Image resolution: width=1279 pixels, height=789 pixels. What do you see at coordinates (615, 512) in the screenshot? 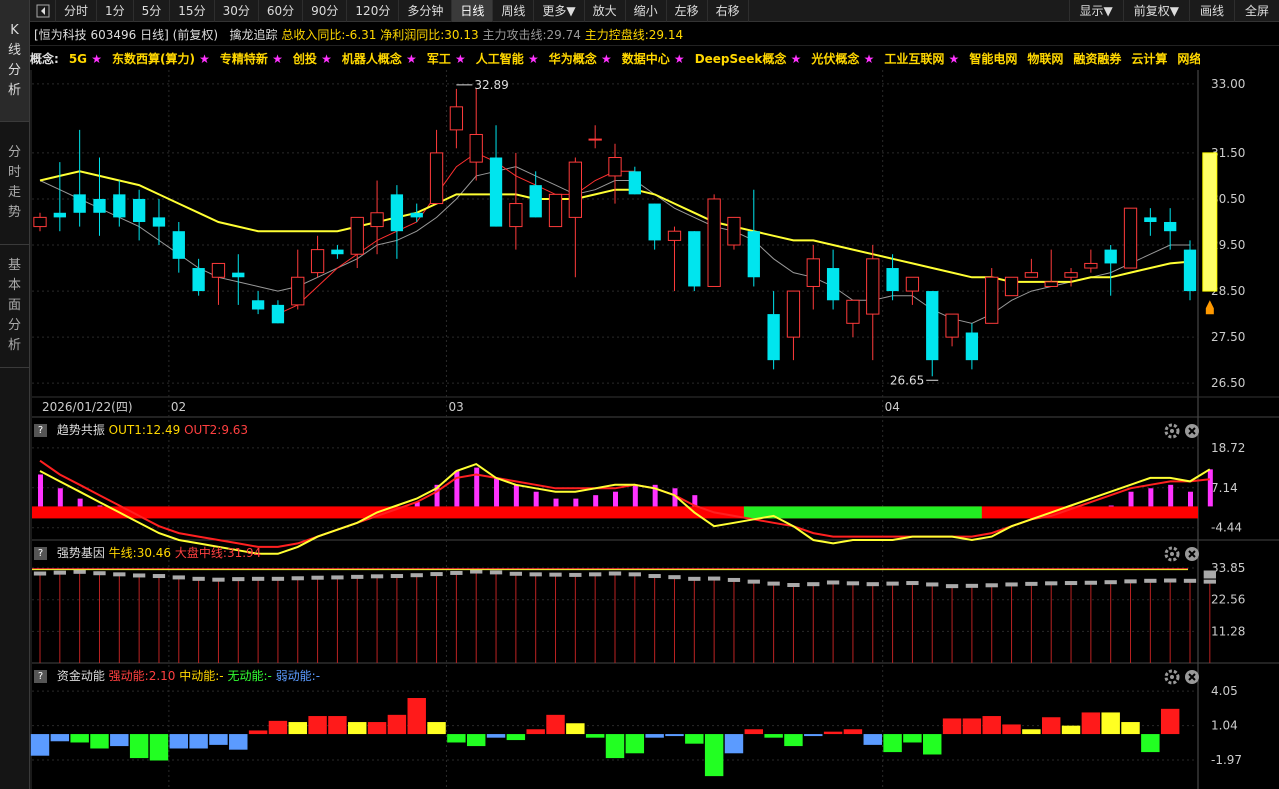
I see `trend-band-red` at bounding box center [615, 512].